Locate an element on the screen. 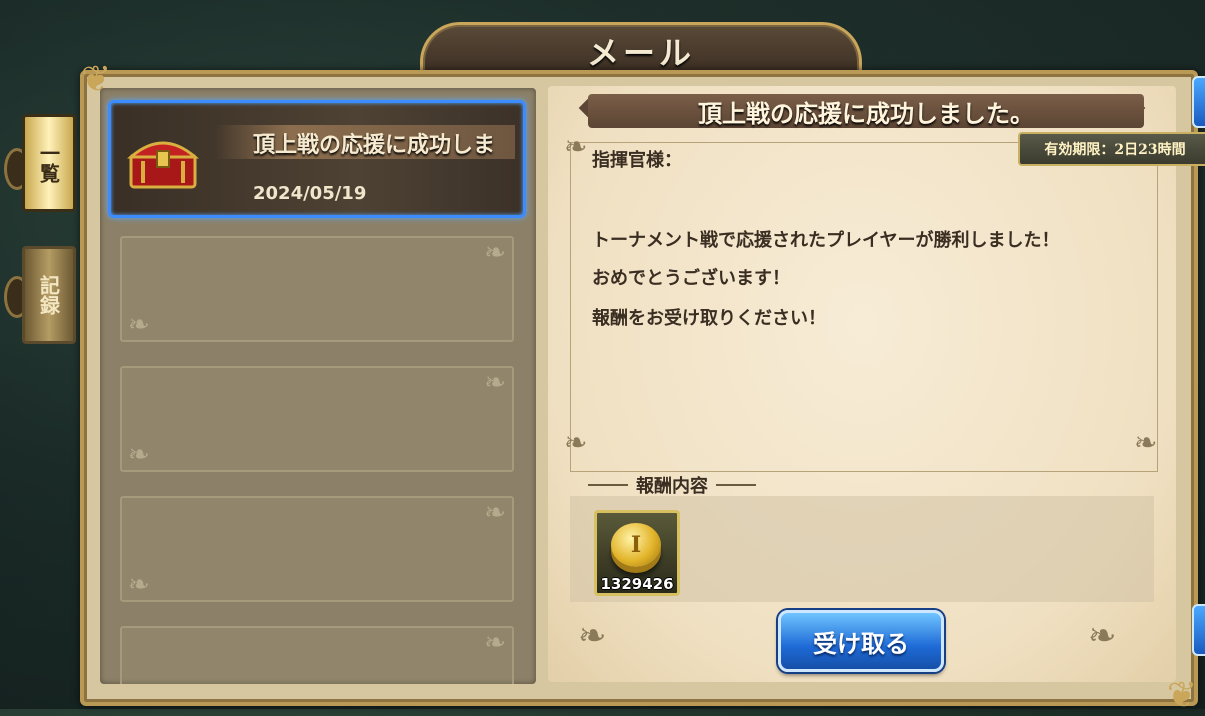  tab-inbox-label: 一覧 is located at coordinates (48, 163).